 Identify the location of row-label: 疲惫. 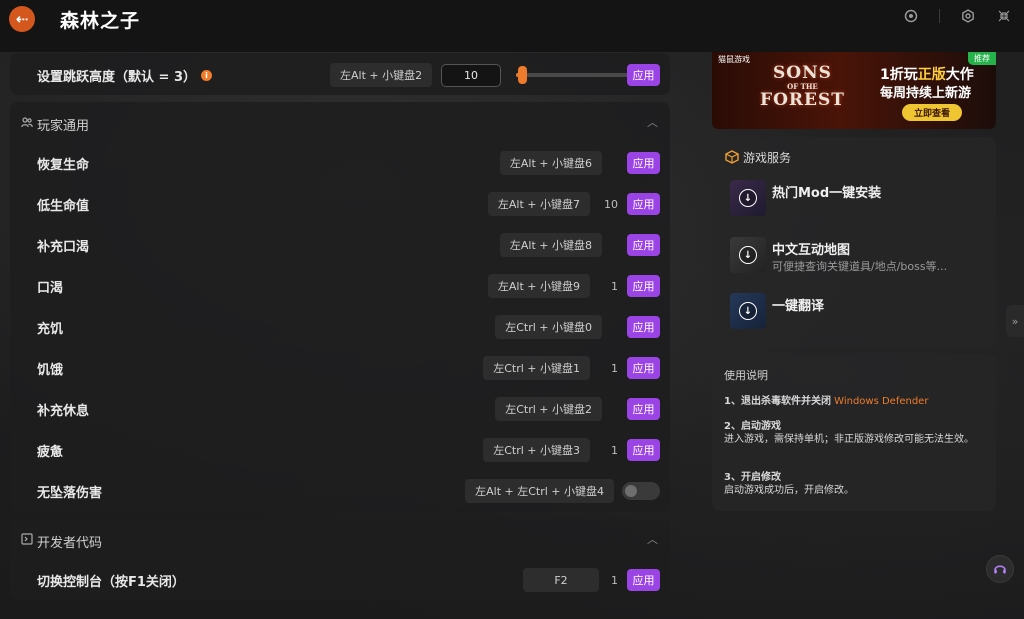
(50, 452).